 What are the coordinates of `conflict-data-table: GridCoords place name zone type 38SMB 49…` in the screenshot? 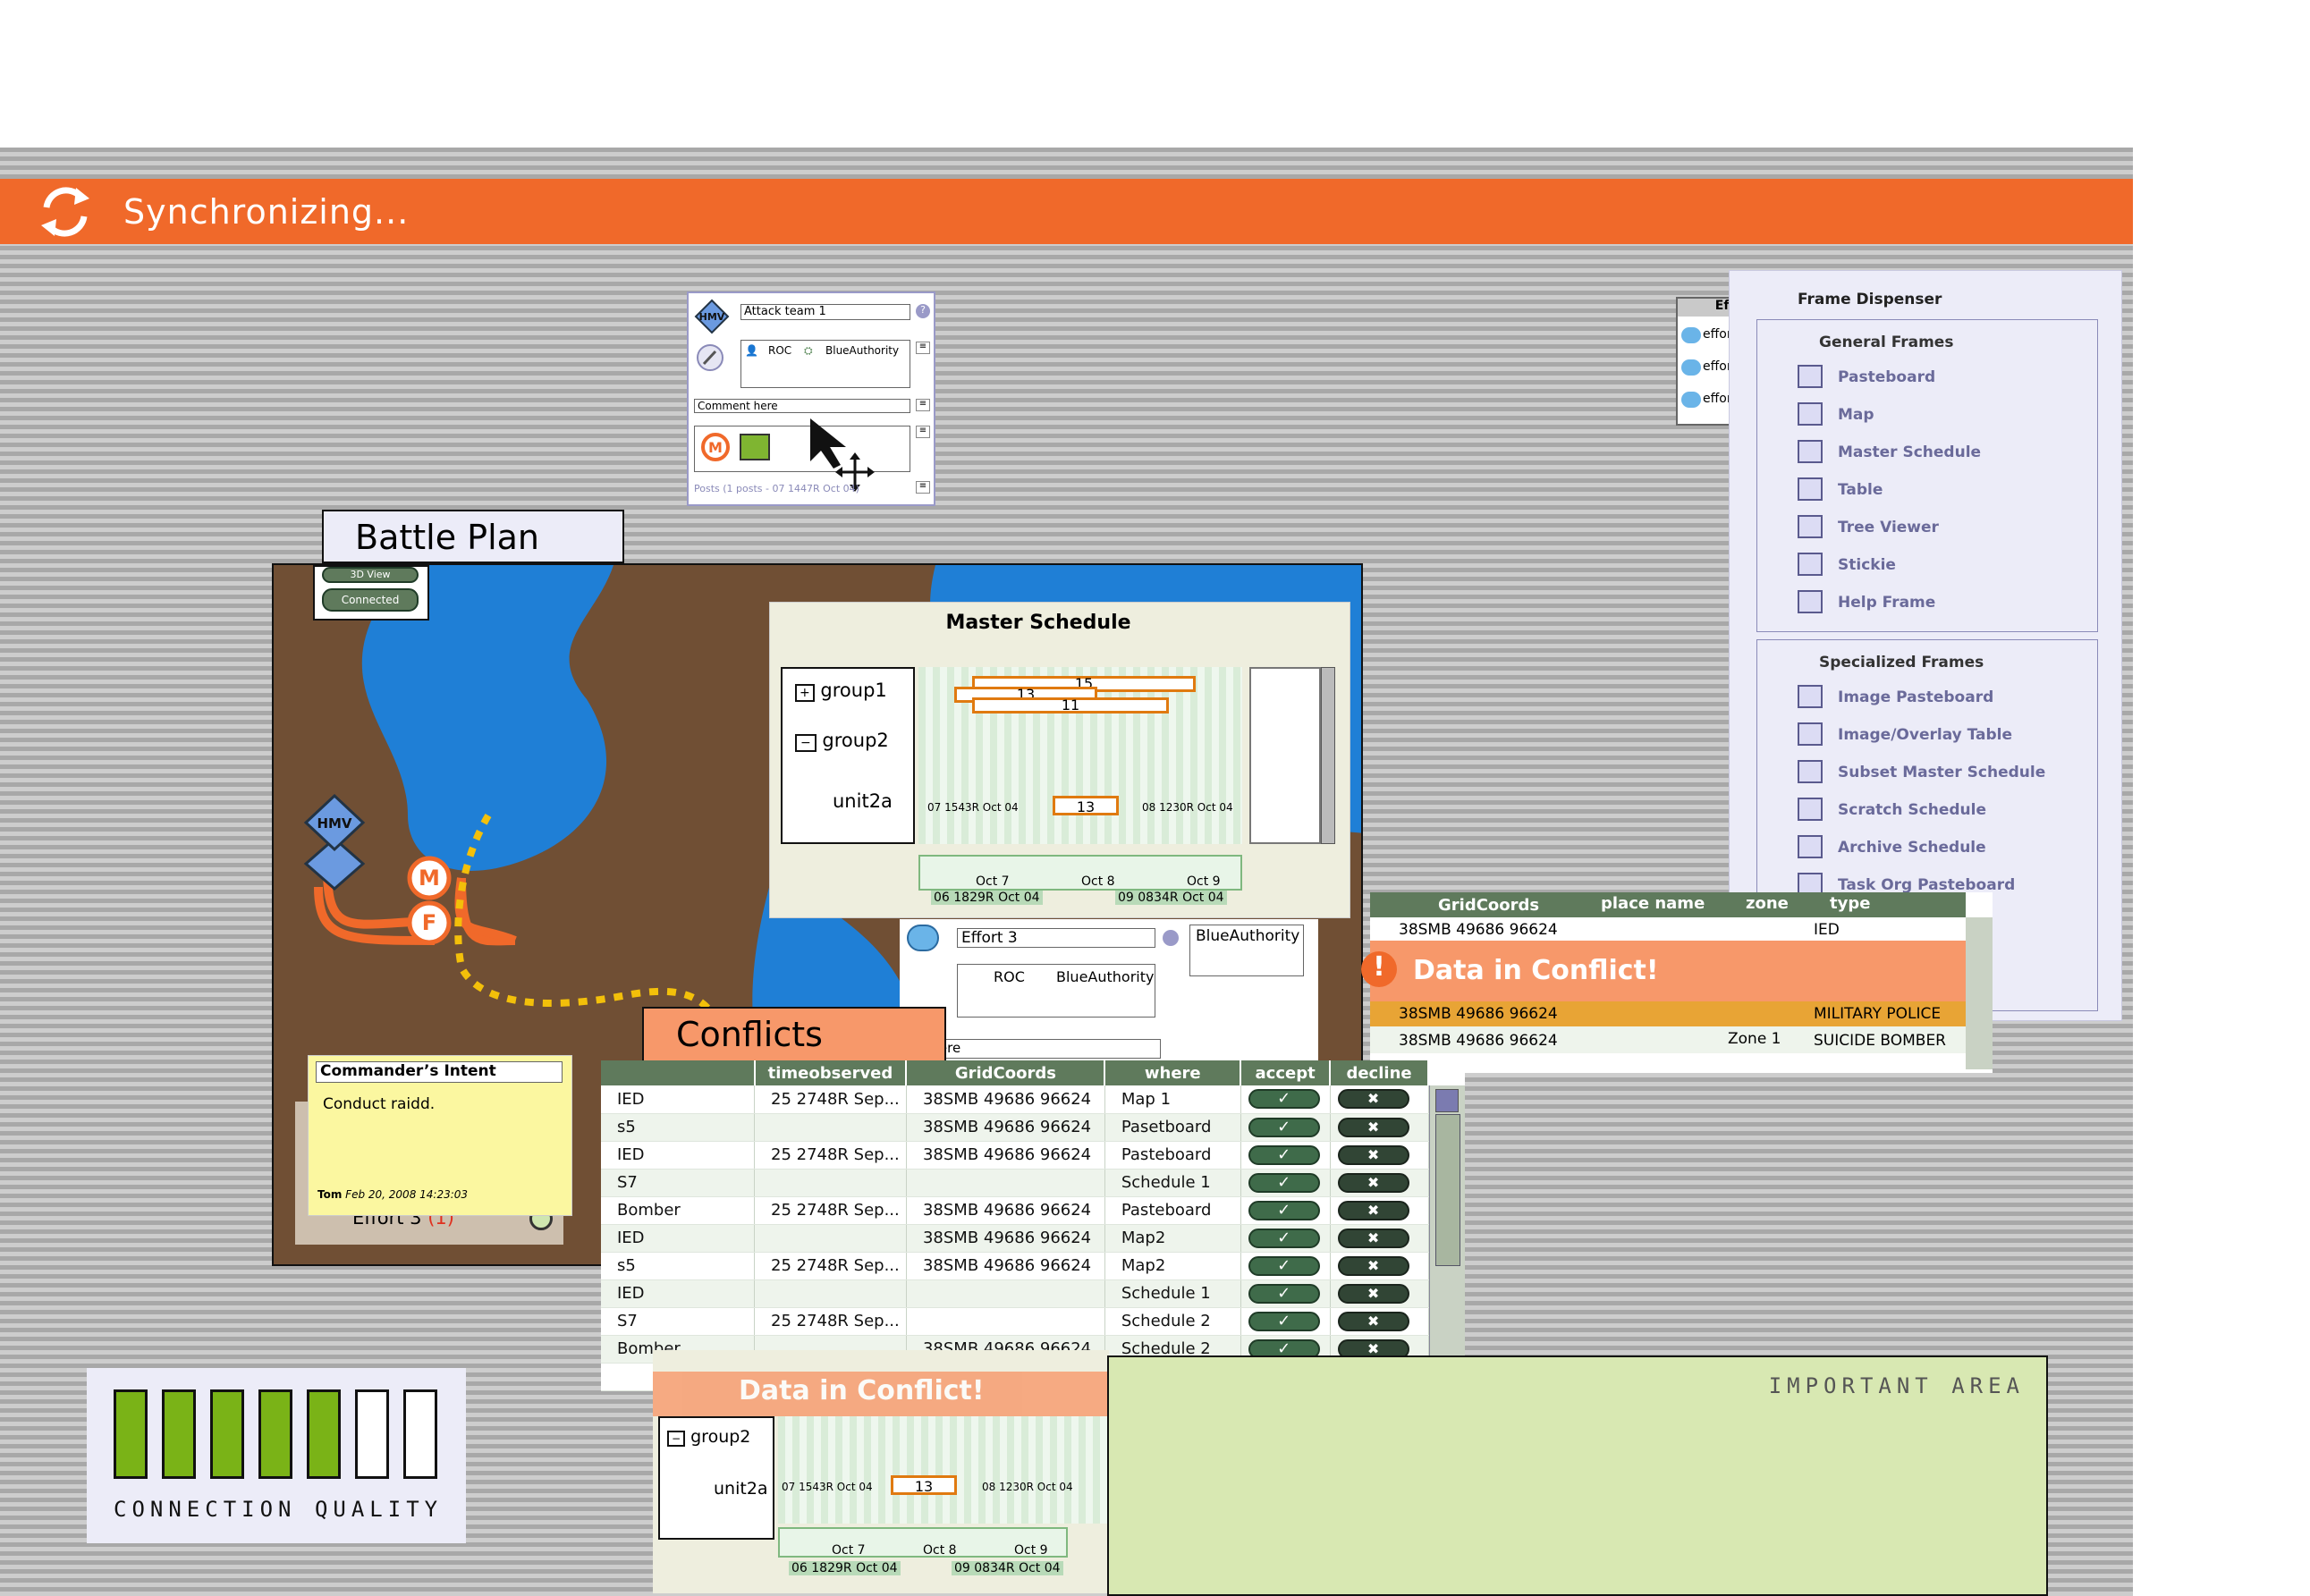 It's located at (1677, 982).